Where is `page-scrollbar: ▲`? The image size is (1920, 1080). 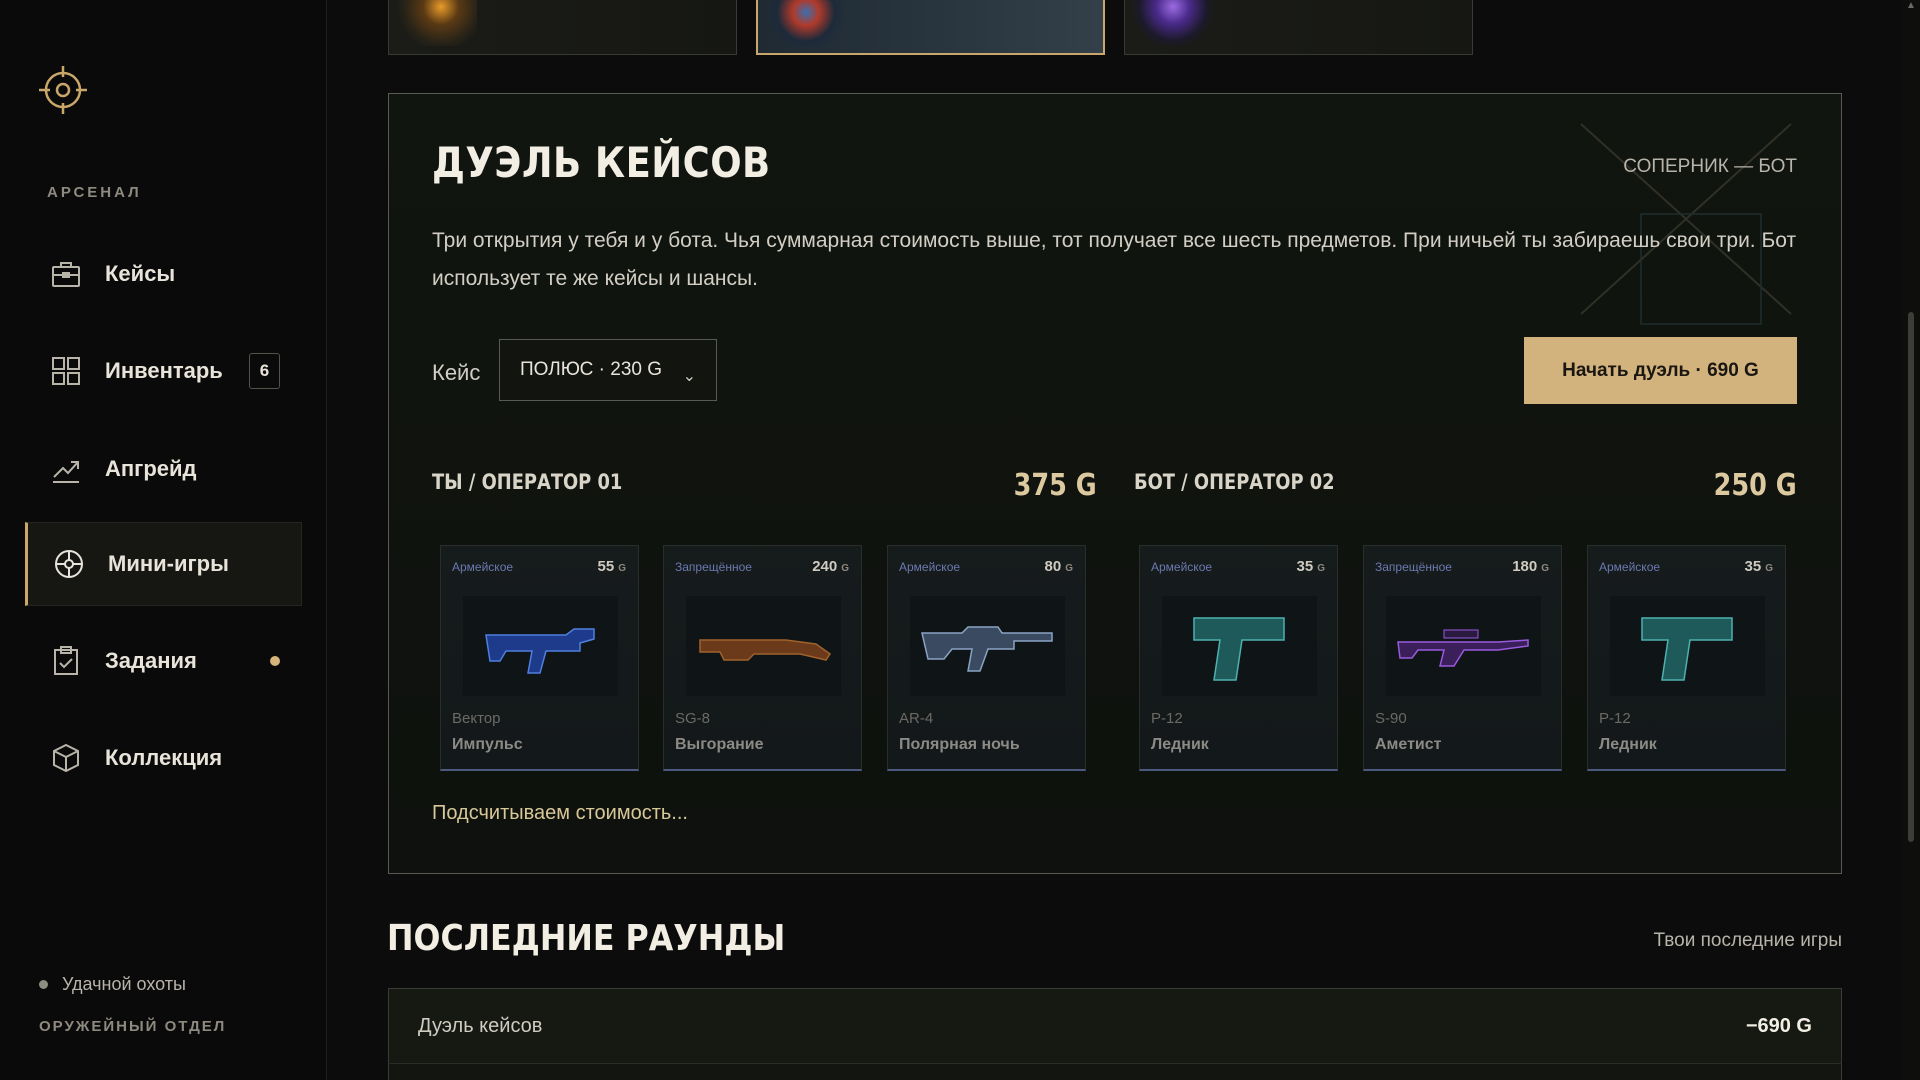 page-scrollbar: ▲ is located at coordinates (1911, 540).